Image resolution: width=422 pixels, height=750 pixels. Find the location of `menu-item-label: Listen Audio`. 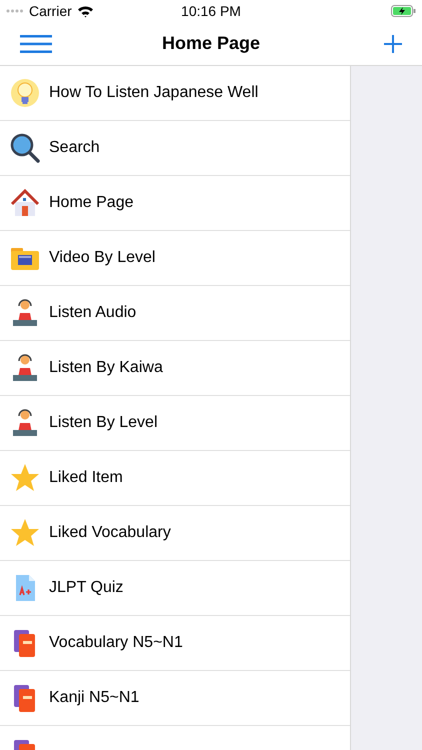

menu-item-label: Listen Audio is located at coordinates (92, 313).